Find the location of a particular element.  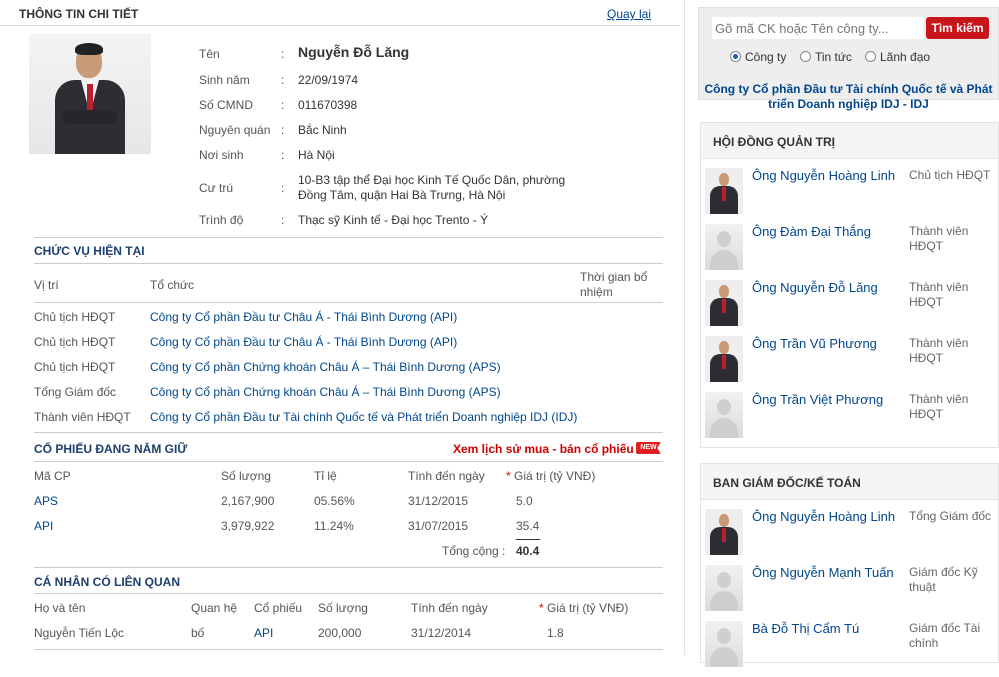

col-appointed: Thời gian bổ nhiệm is located at coordinates (614, 284).